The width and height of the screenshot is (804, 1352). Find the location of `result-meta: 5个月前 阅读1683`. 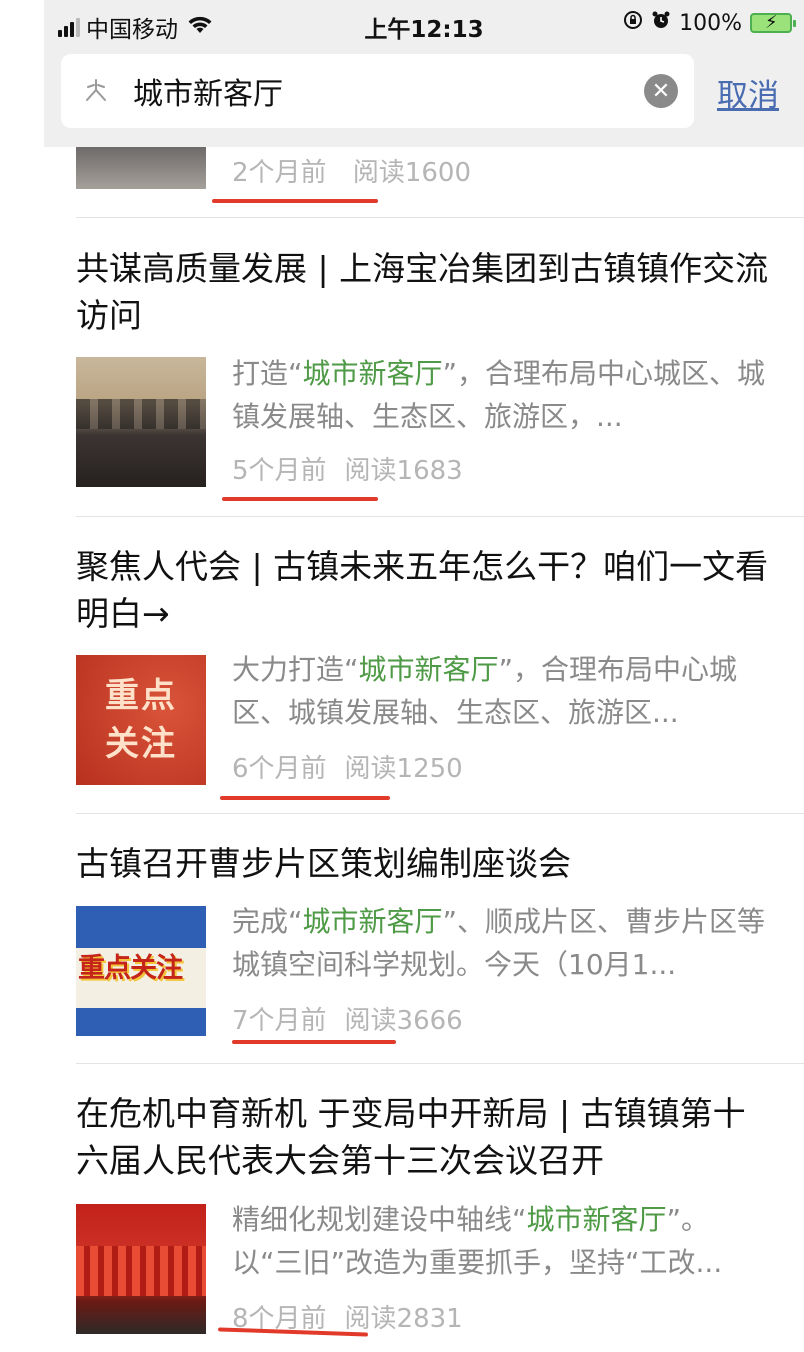

result-meta: 5个月前 阅读1683 is located at coordinates (347, 468).